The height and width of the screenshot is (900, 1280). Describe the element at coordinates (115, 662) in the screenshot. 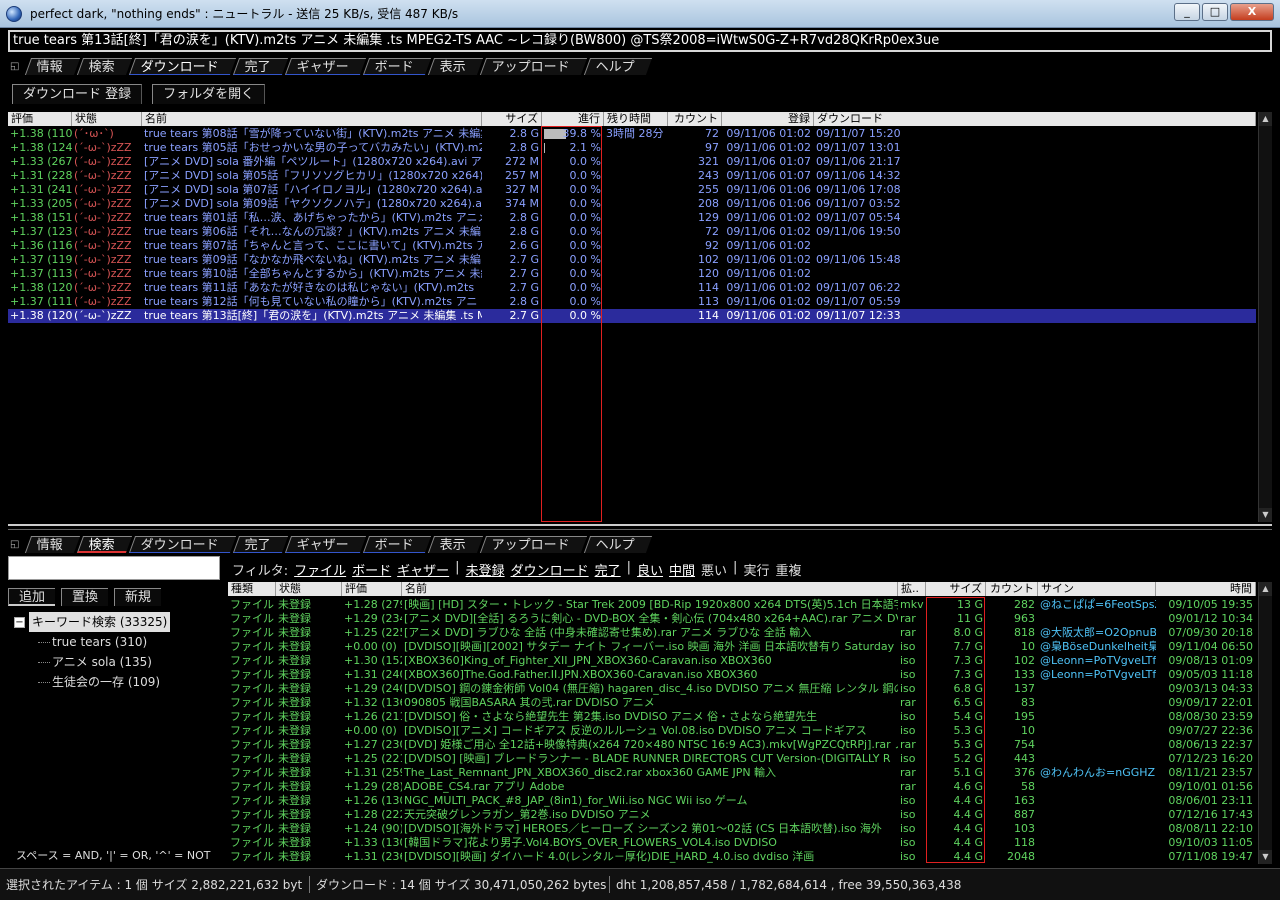

I see `tree-item-sola: アニメ sola (135)` at that location.